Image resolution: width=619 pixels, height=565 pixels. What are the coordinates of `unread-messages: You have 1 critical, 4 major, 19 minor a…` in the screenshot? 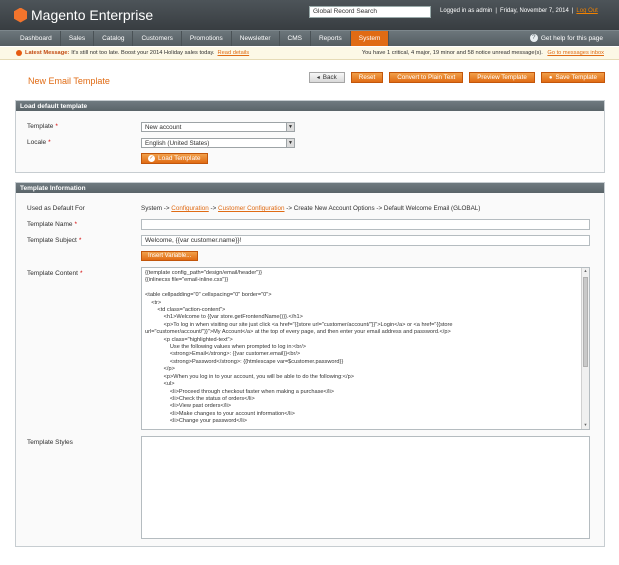 It's located at (483, 53).